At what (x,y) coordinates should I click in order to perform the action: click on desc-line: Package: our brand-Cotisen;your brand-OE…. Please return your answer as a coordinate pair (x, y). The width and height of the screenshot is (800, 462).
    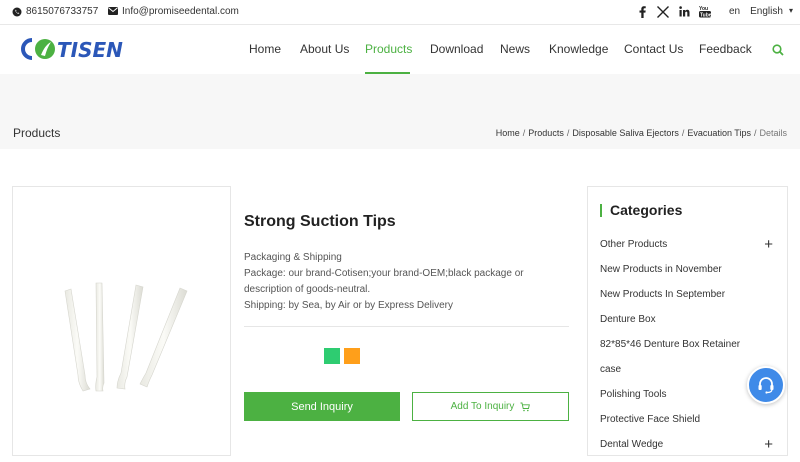
    Looking at the image, I should click on (384, 281).